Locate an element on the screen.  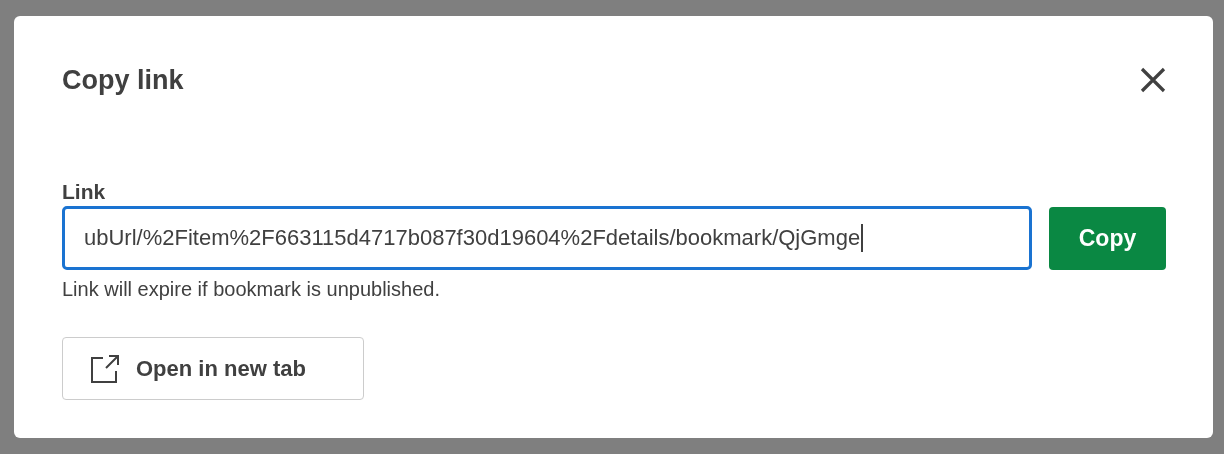
close-button is located at coordinates (1153, 80).